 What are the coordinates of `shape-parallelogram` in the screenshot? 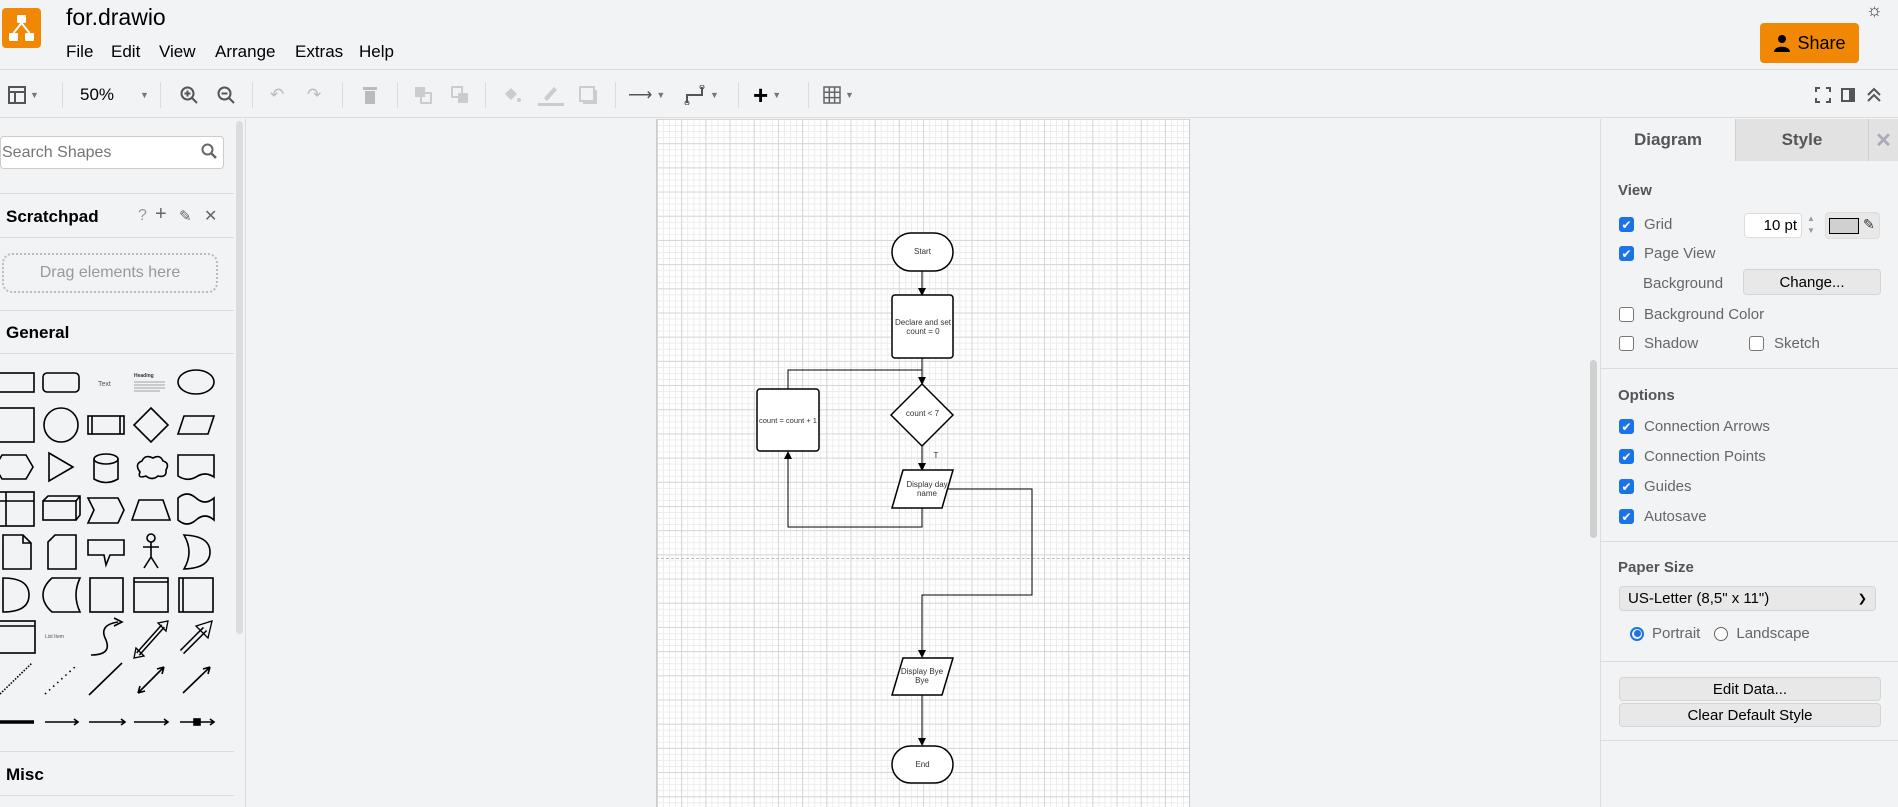 It's located at (196, 425).